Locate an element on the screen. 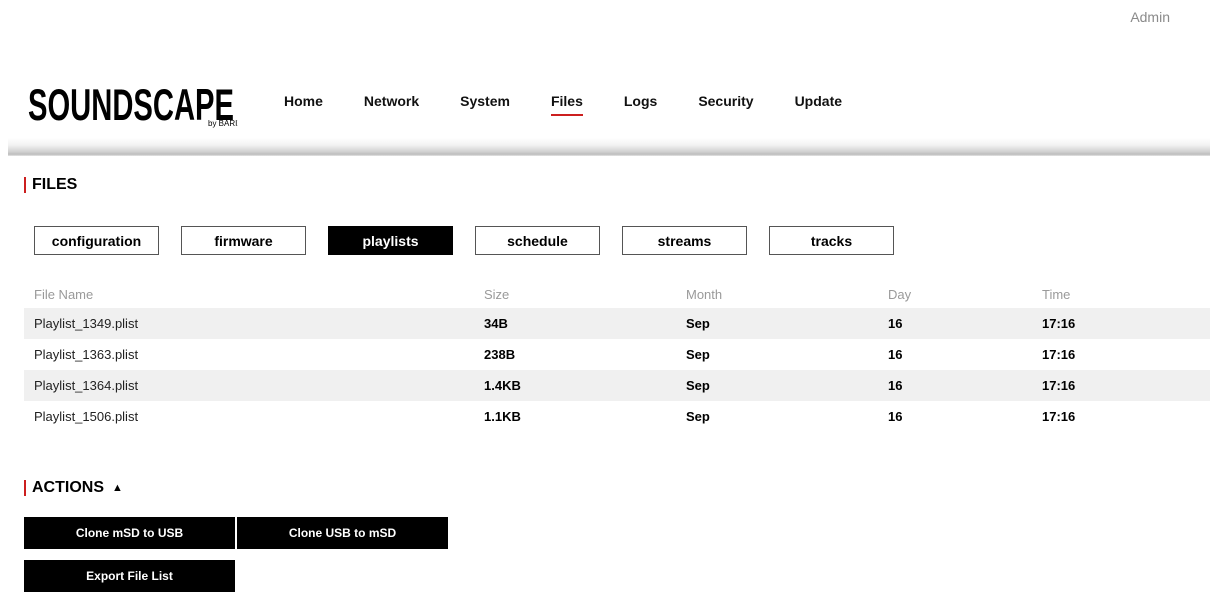 Image resolution: width=1210 pixels, height=603 pixels. clone-msd-to-usb-button: Clone mSD to USB is located at coordinates (129, 533).